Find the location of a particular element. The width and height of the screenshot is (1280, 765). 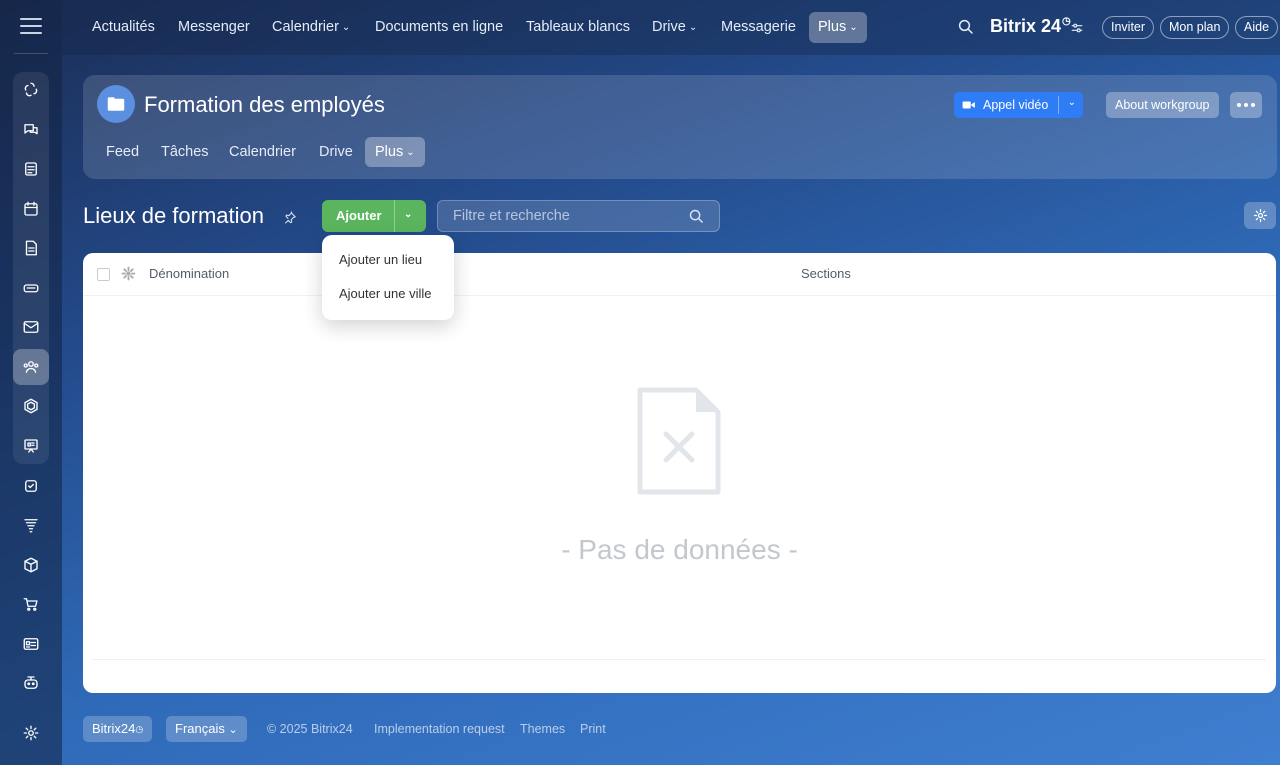

drive-icon is located at coordinates (31, 288).